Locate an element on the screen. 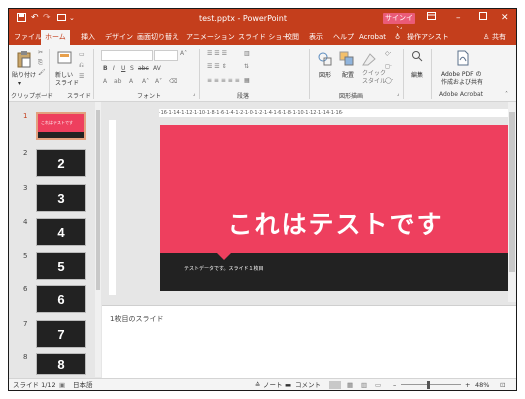 The width and height of the screenshot is (525, 399). reading-view-icon: ▥ is located at coordinates (364, 385).